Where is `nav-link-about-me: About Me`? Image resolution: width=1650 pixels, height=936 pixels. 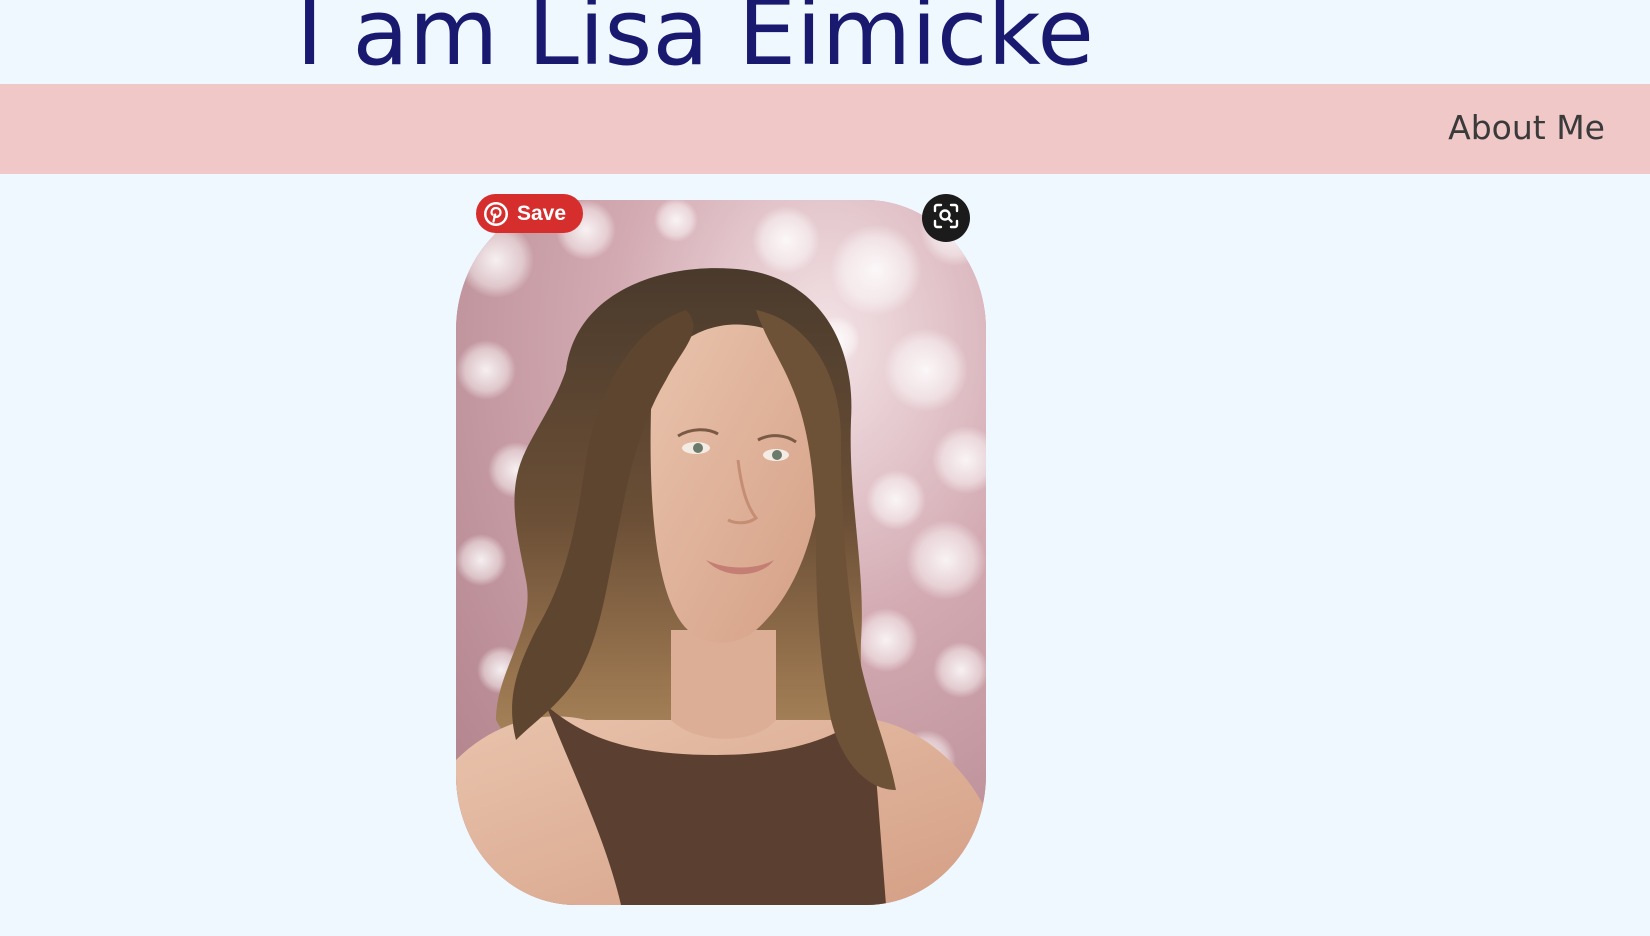 nav-link-about-me: About Me is located at coordinates (1526, 127).